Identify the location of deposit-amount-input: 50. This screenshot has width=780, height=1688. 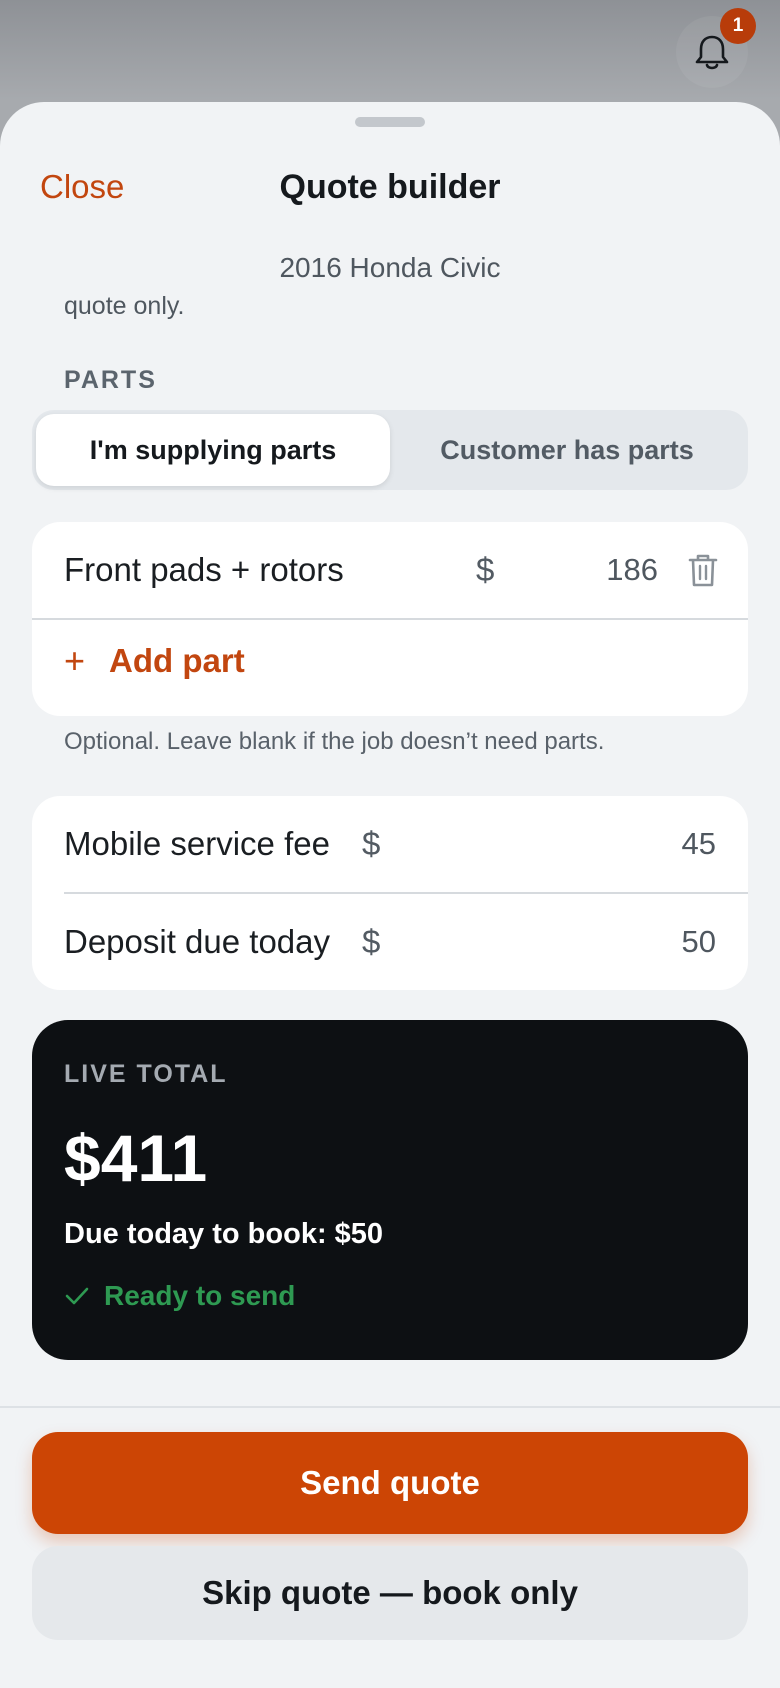
(699, 942).